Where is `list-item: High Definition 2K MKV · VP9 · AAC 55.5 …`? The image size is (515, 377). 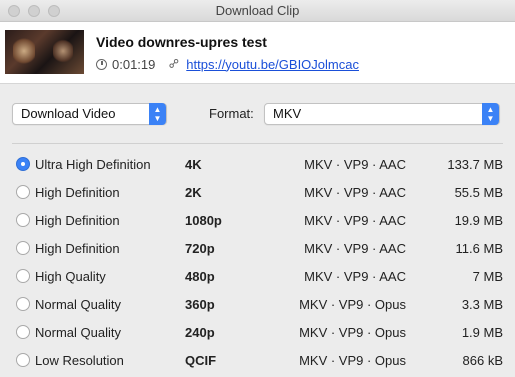 list-item: High Definition 2K MKV · VP9 · AAC 55.5 … is located at coordinates (257, 193).